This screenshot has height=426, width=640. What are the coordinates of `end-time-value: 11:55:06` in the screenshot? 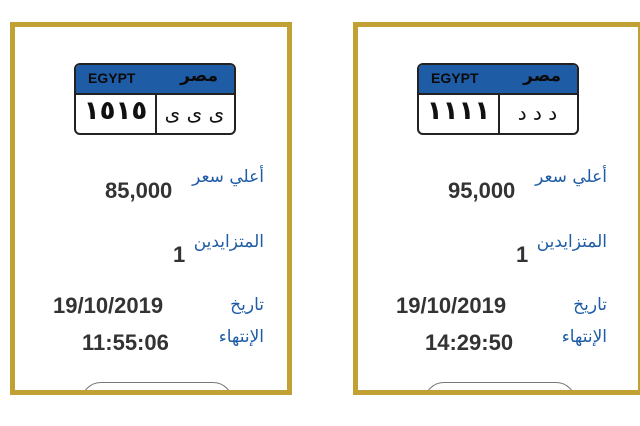 It's located at (125, 342).